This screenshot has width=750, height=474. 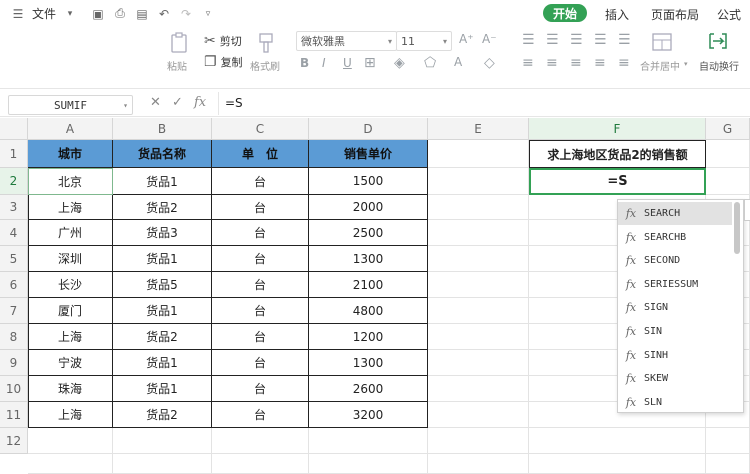 I want to click on column-header-g: G, so click(x=728, y=129).